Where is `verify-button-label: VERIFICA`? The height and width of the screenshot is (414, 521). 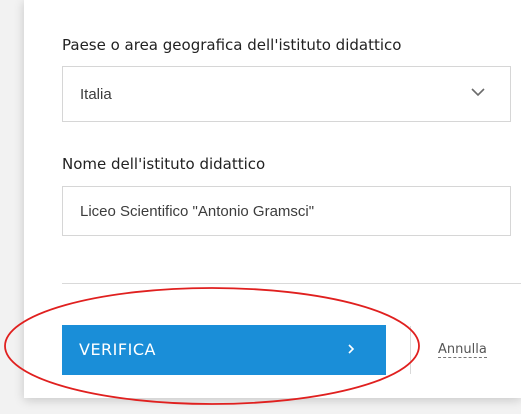 verify-button-label: VERIFICA is located at coordinates (117, 349).